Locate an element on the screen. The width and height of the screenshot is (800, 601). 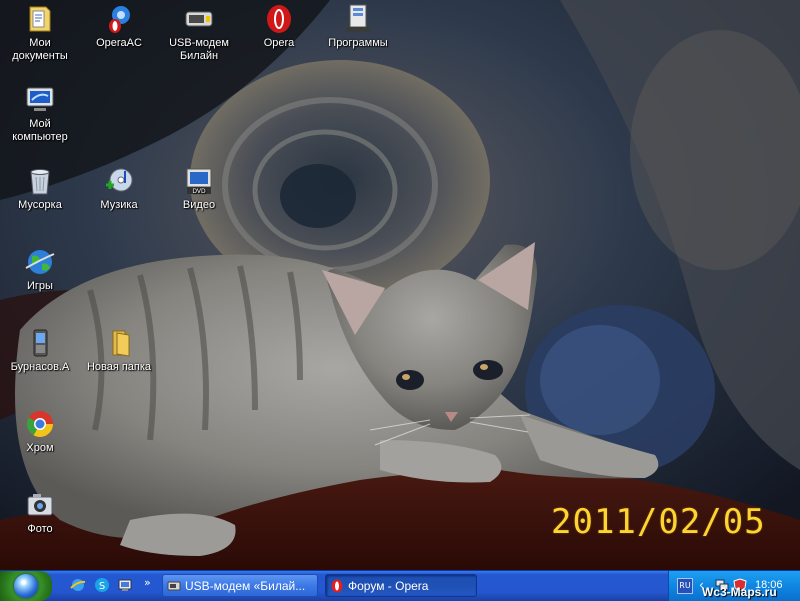
desktop-icon-usb-modem: USB-модем Билайн is located at coordinates (199, 33).